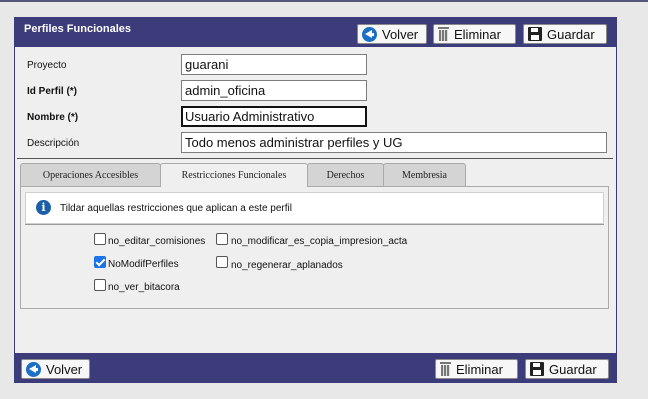 Image resolution: width=648 pixels, height=399 pixels. I want to click on tab-derechos: Derechos, so click(345, 174).